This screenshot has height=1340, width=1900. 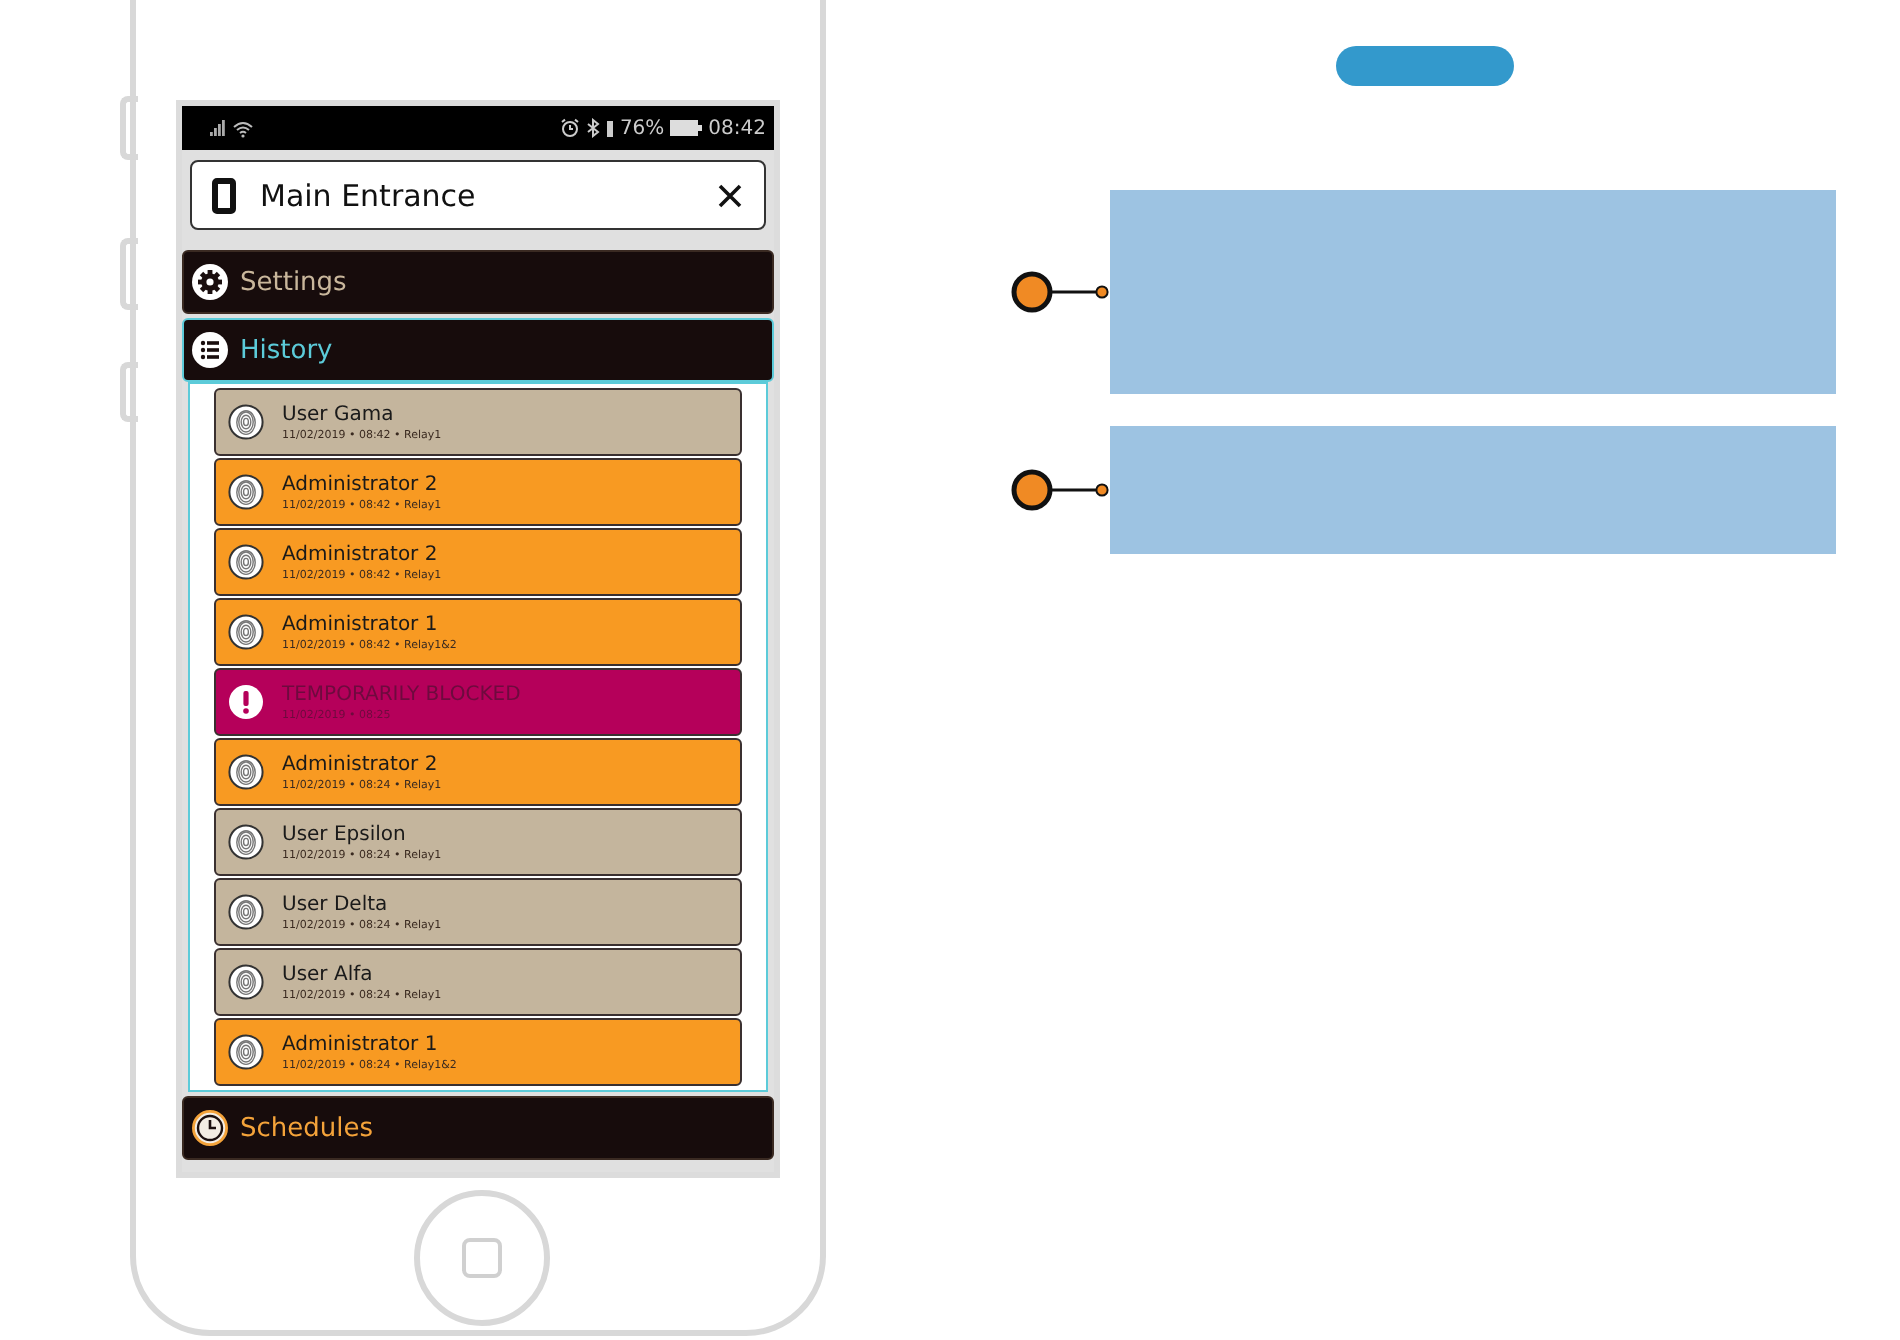 I want to click on section-header: Schedules, so click(x=478, y=1128).